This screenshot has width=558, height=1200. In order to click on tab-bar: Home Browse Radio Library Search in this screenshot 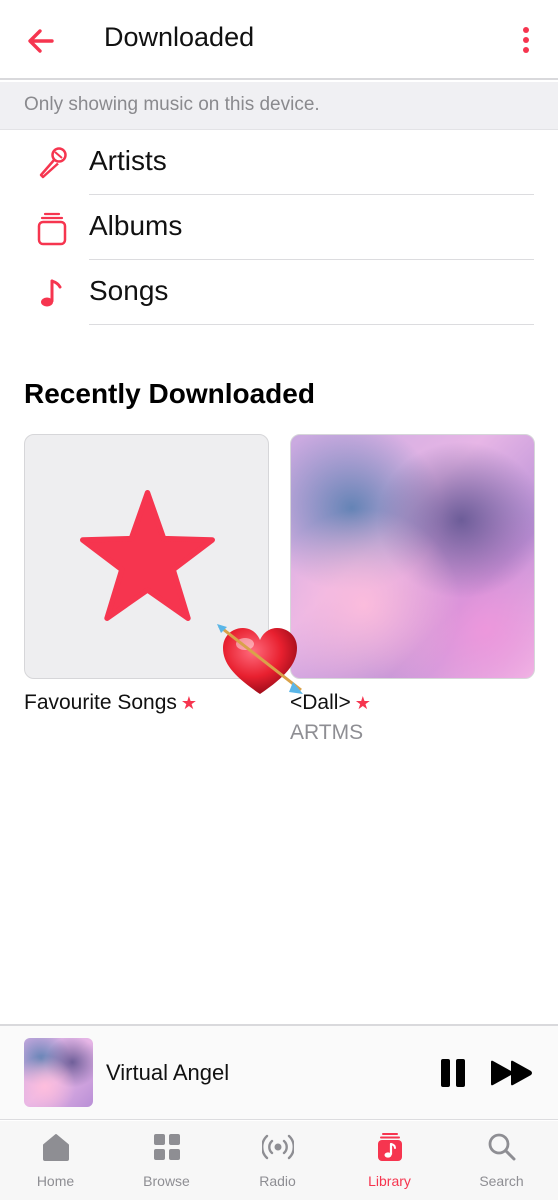, I will do `click(279, 1160)`.